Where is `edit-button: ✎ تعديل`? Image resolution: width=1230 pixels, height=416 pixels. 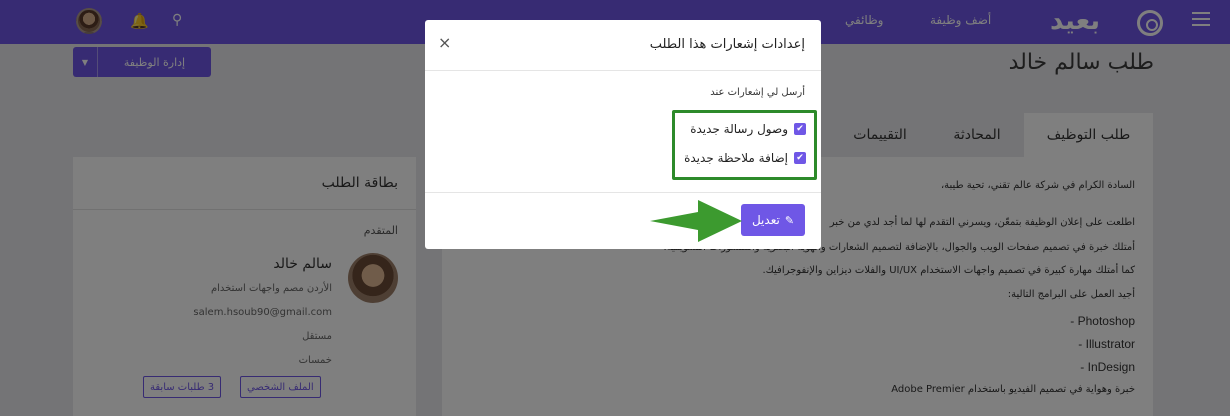
edit-button: ✎ تعديل is located at coordinates (773, 220).